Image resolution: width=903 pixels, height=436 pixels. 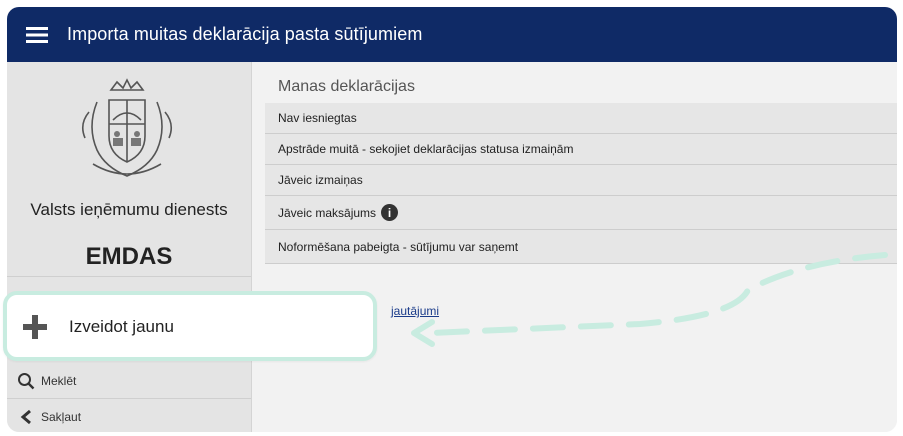 What do you see at coordinates (127, 127) in the screenshot?
I see `coat-of-arms-logo` at bounding box center [127, 127].